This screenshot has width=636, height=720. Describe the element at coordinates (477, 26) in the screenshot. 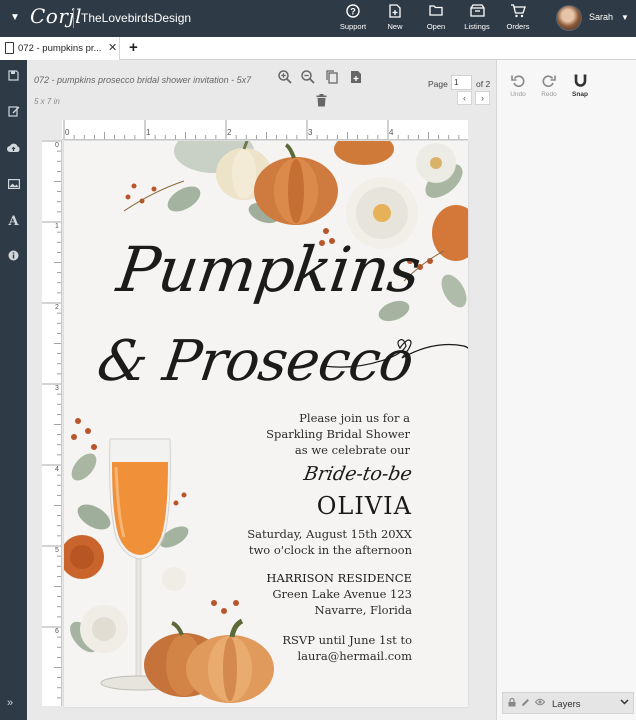

I see `listings-label: Listings` at that location.